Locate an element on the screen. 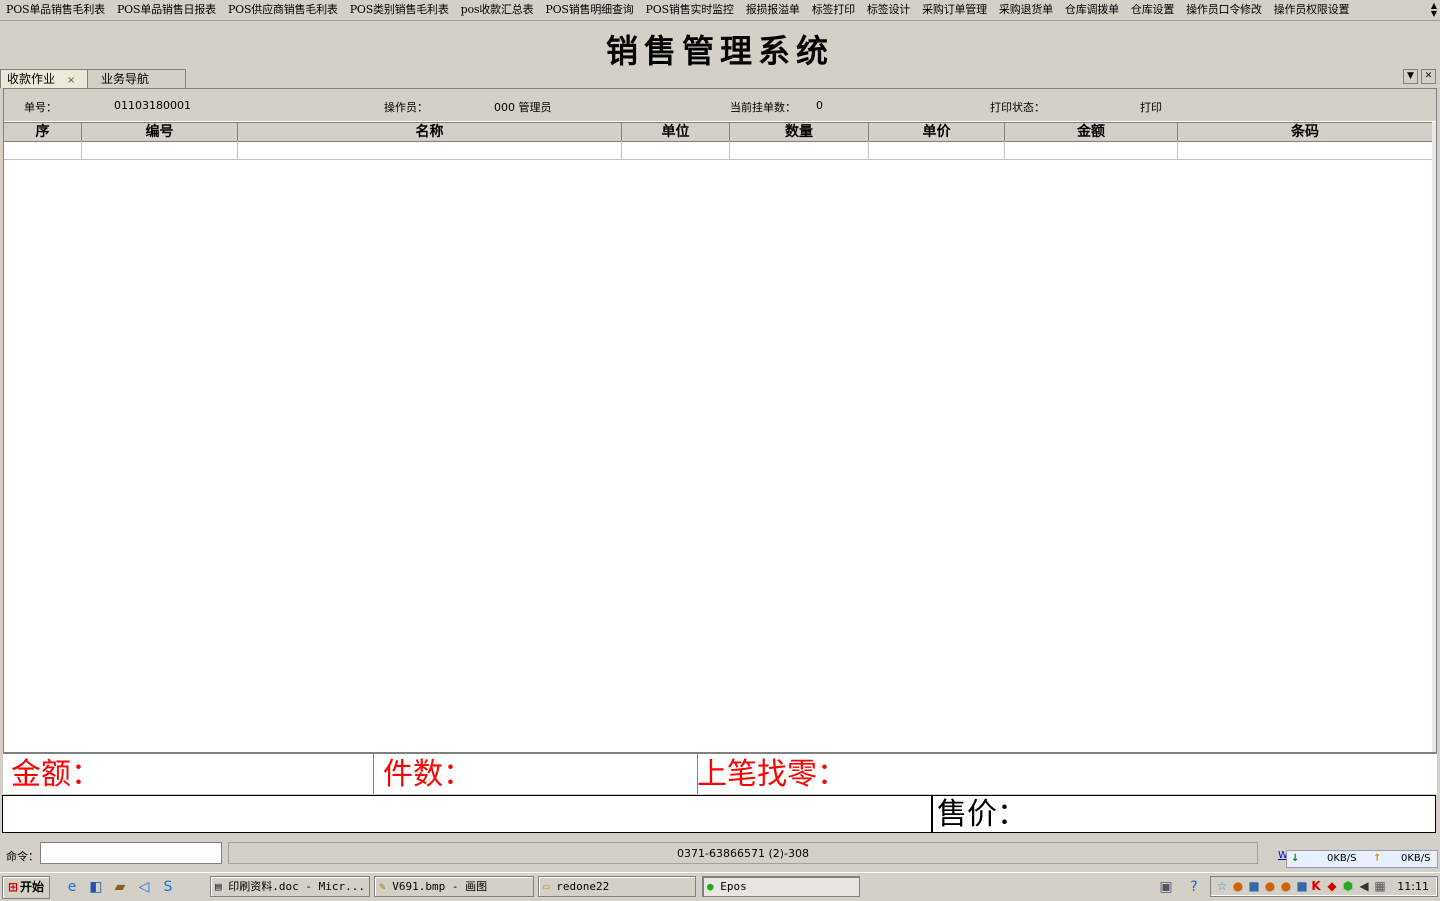 The width and height of the screenshot is (1440, 901). menu-item-pos-item-daily: POS单品销售日报表 is located at coordinates (166, 10).